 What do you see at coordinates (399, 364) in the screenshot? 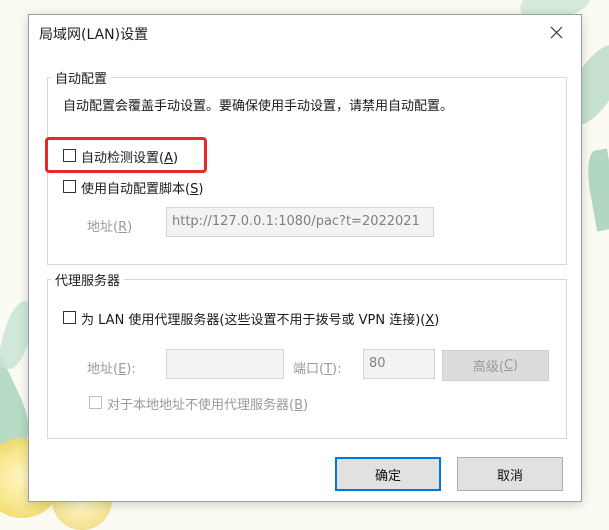
I see `proxy-port-input: 80` at bounding box center [399, 364].